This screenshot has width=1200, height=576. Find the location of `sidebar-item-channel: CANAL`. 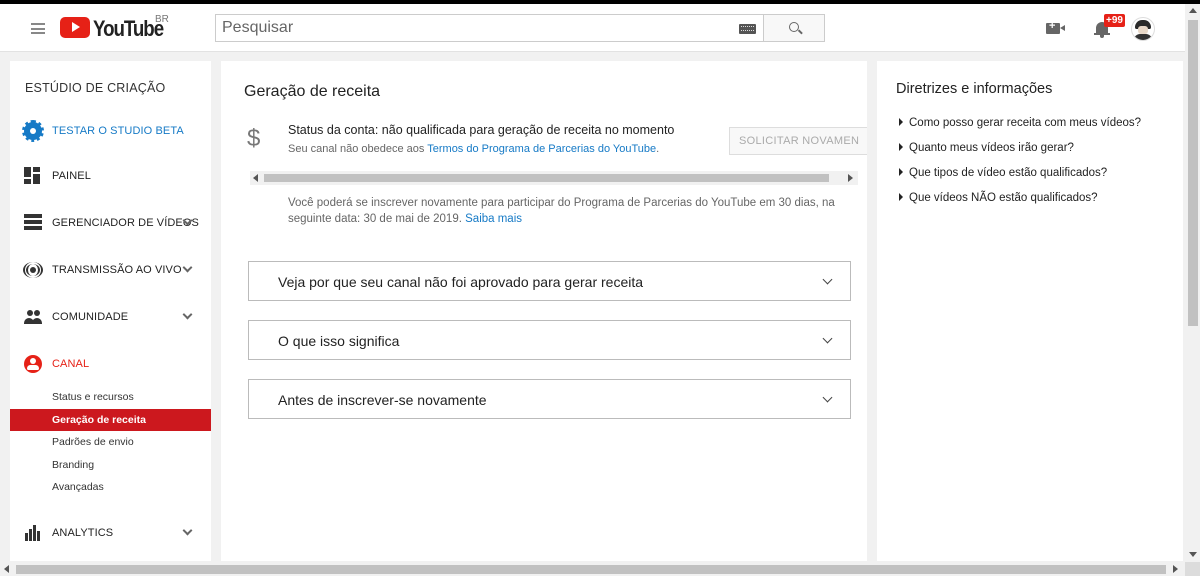

sidebar-item-channel: CANAL is located at coordinates (110, 364).